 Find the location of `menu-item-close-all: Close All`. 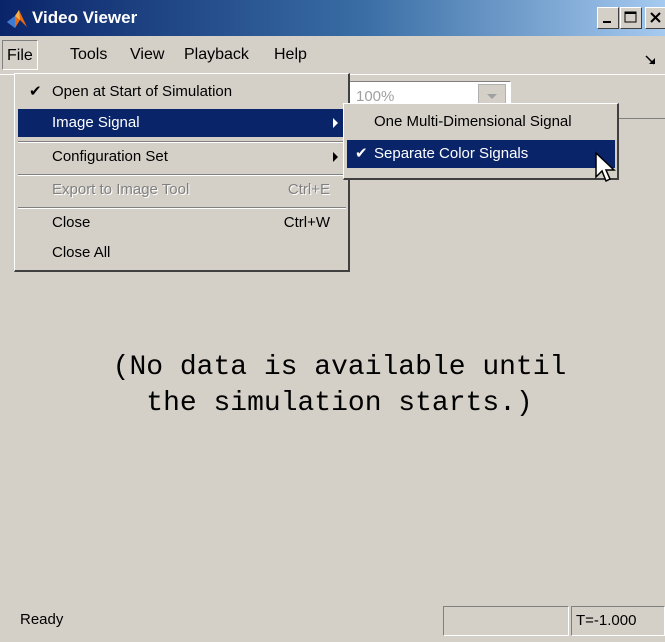

menu-item-close-all: Close All is located at coordinates (182, 253).